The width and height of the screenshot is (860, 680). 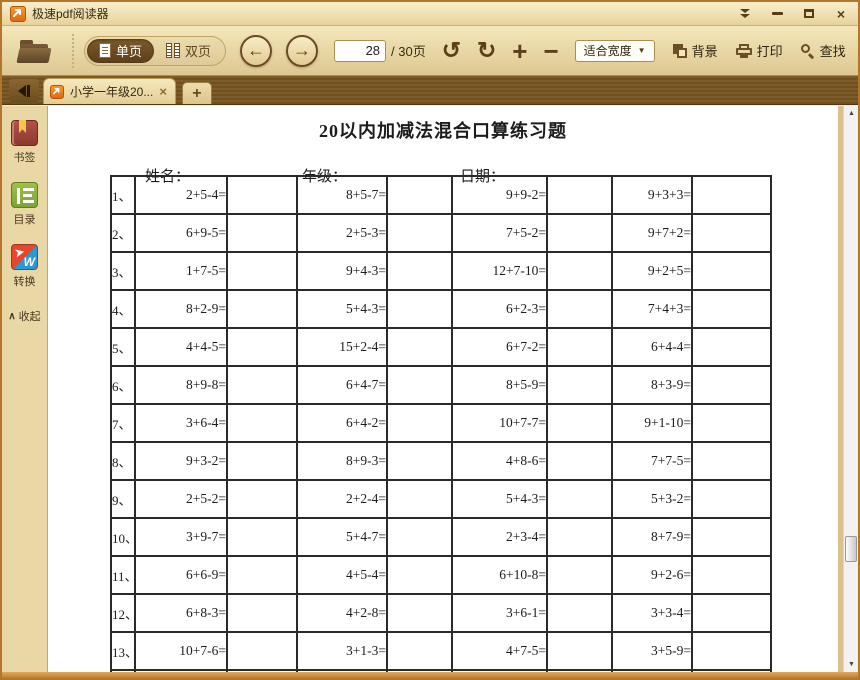 I want to click on problem-cell: 7+5-2=, so click(x=499, y=233).